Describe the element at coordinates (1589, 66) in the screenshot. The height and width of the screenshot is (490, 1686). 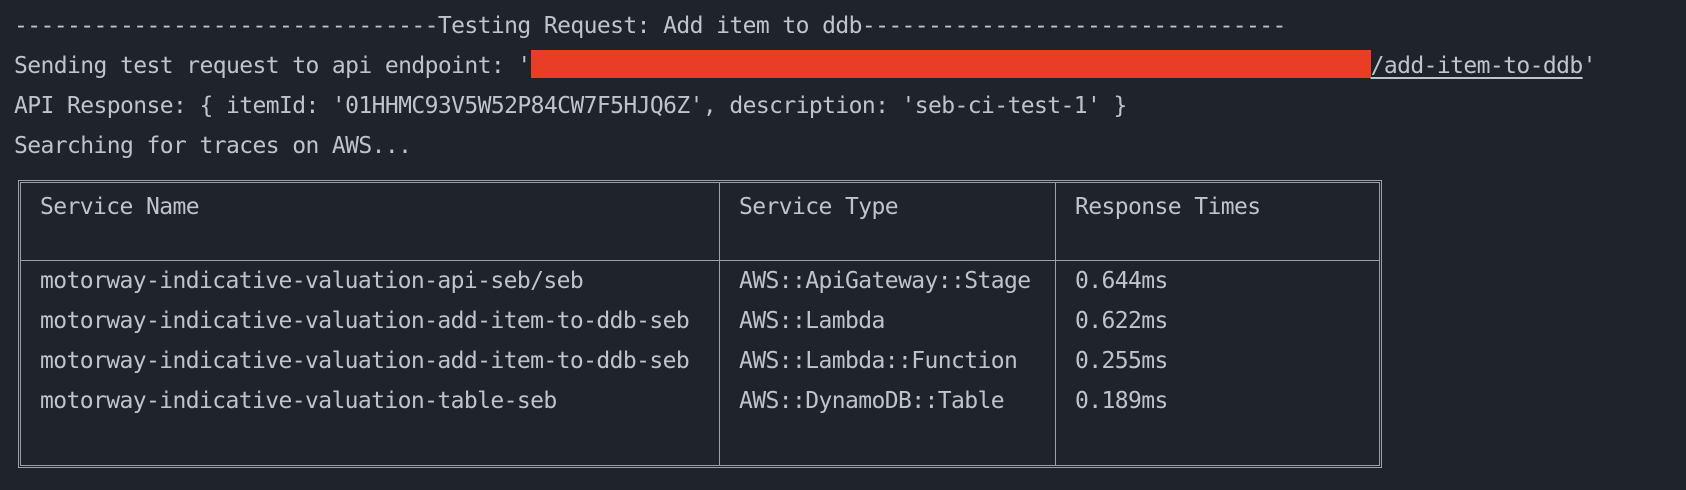
I see `sending-suffix: '` at that location.